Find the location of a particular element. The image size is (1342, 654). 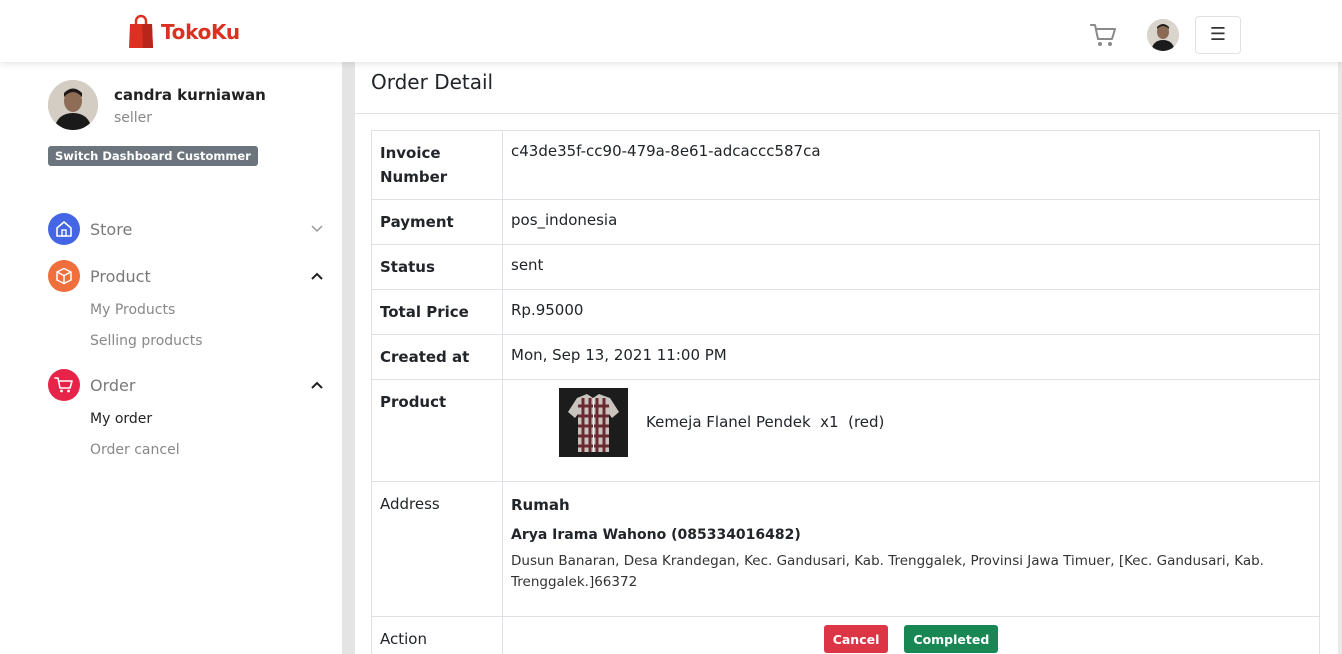

address-recipient: Arya Irama Wahono (085334016482) is located at coordinates (656, 535).